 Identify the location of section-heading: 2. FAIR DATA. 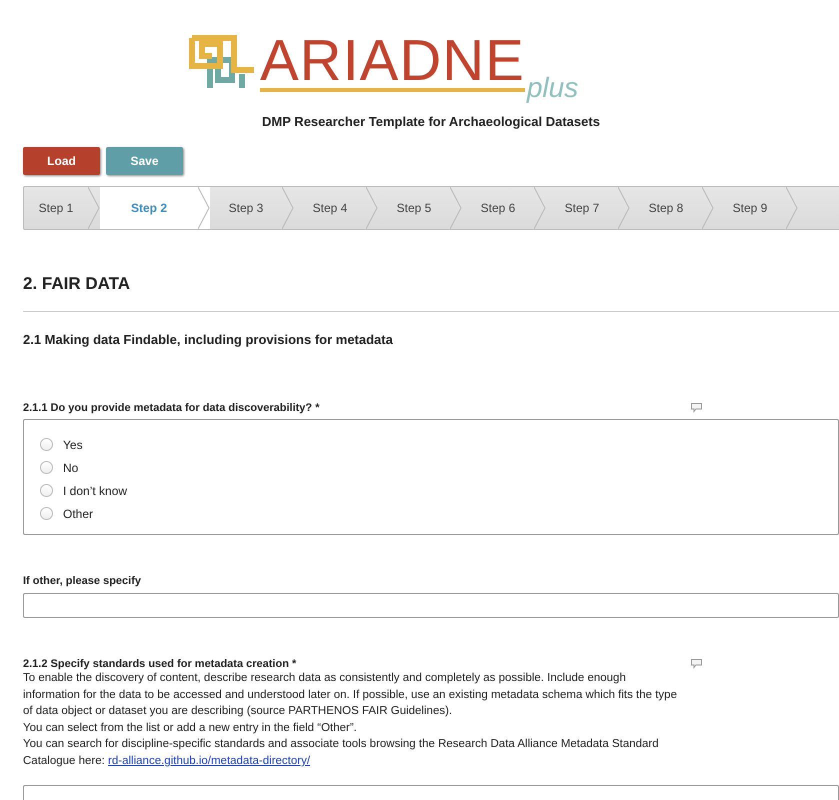
(77, 284).